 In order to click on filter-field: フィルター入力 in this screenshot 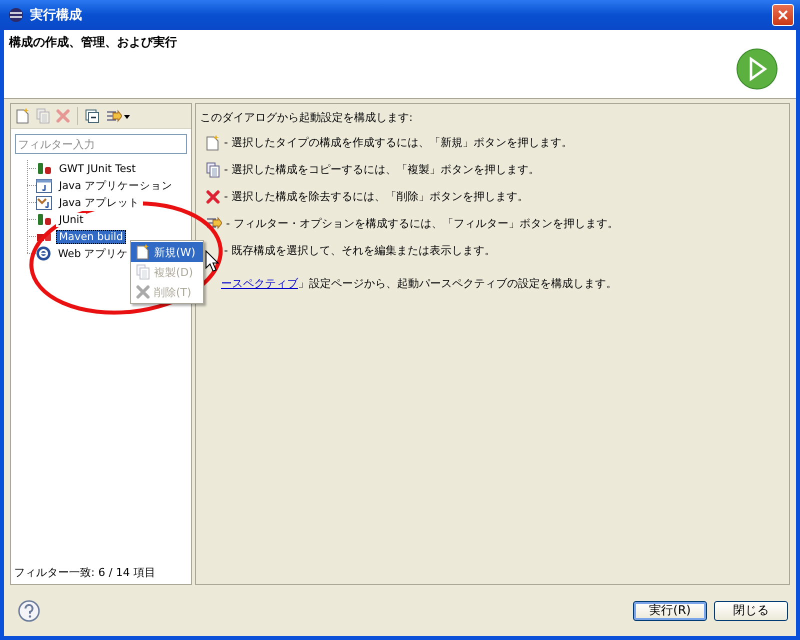, I will do `click(101, 144)`.